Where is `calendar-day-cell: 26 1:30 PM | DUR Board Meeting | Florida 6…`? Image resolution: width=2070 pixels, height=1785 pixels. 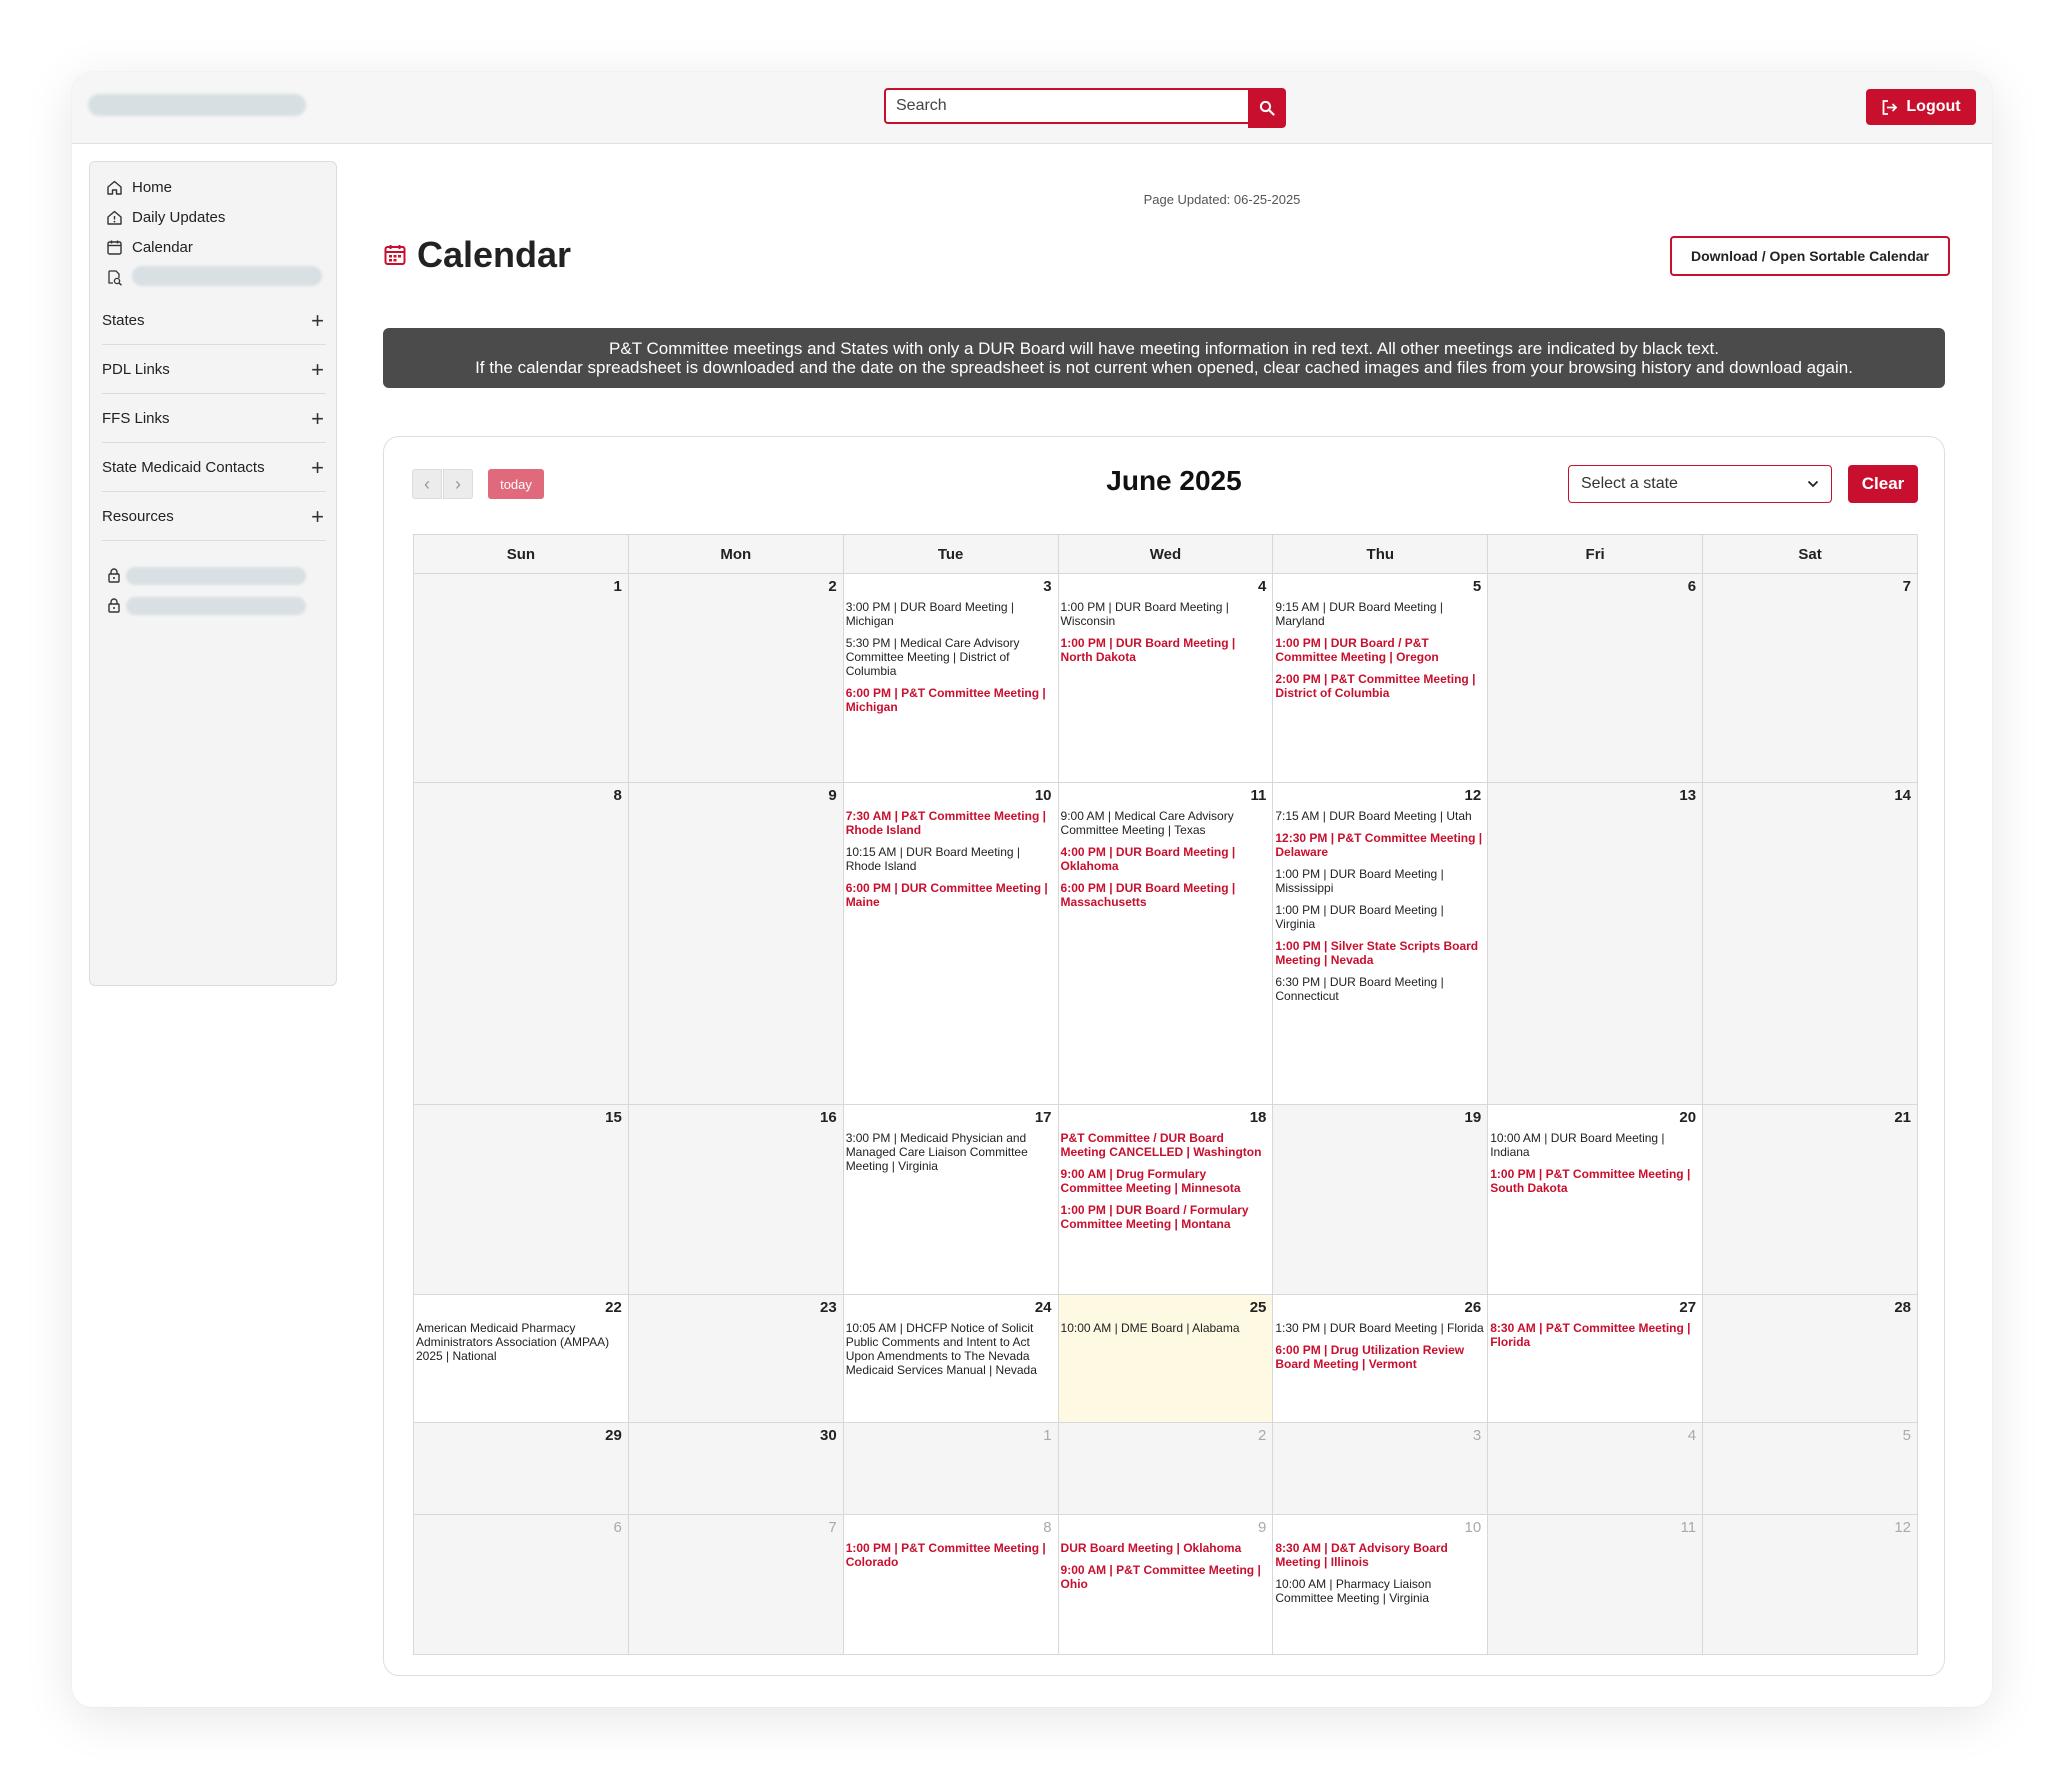
calendar-day-cell: 26 1:30 PM | DUR Board Meeting | Florida 6… is located at coordinates (1380, 1358).